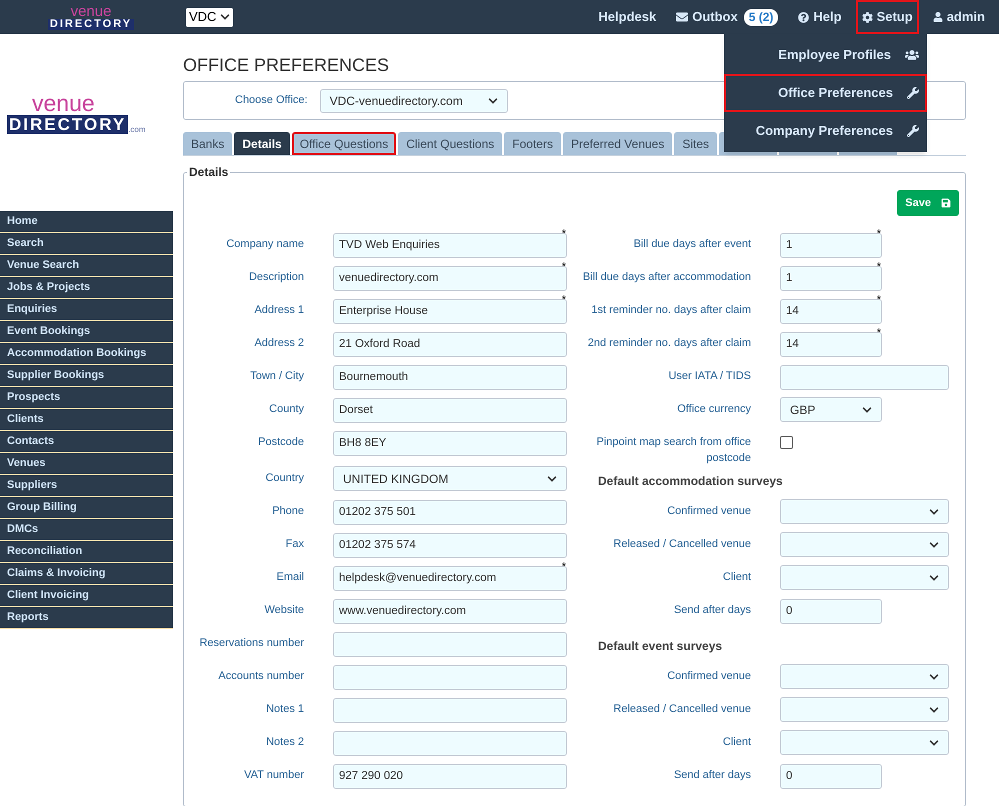  Describe the element at coordinates (711, 610) in the screenshot. I see `field-label: Send after days` at that location.